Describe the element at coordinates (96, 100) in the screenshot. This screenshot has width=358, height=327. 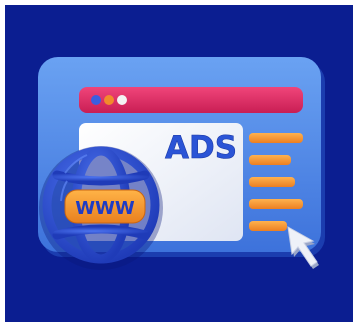
I see `traffic-light-blue` at that location.